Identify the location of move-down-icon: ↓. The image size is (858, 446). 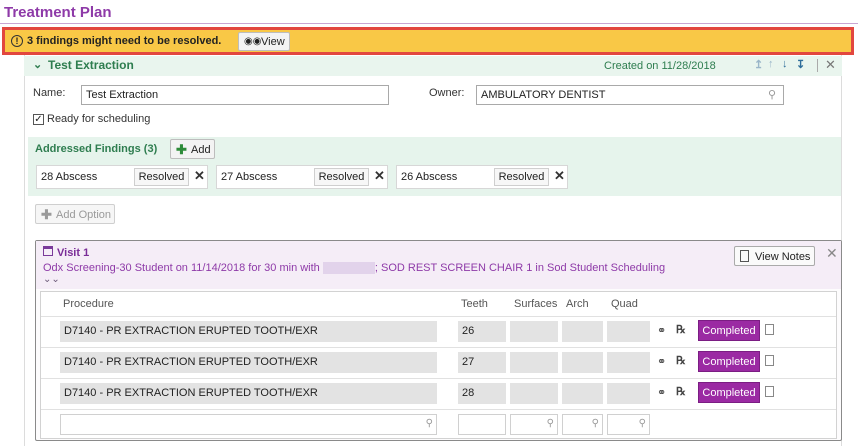
(785, 64).